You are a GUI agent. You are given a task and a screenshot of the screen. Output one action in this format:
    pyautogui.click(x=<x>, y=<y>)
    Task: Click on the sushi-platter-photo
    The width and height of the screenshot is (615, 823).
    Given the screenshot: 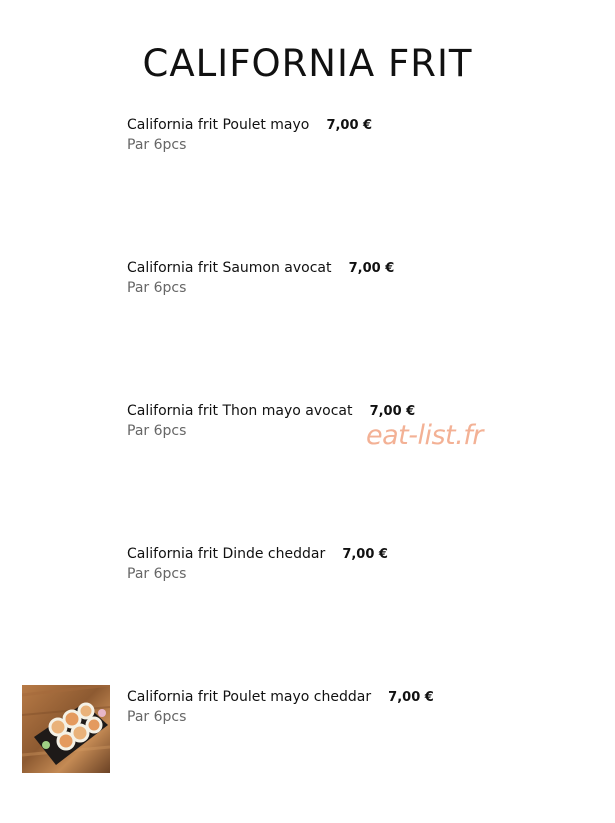 What is the action you would take?
    pyautogui.click(x=66, y=729)
    